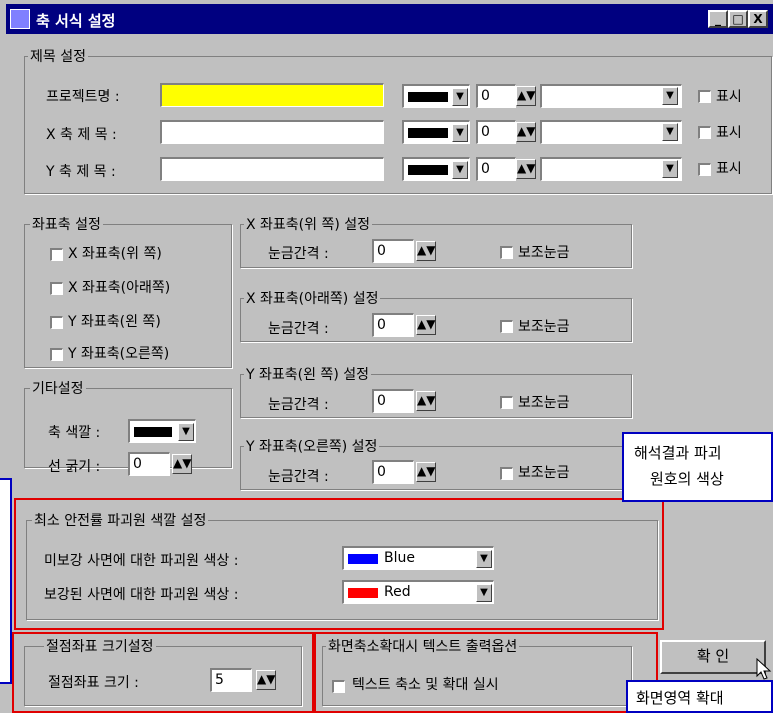 Image resolution: width=773 pixels, height=713 pixels. What do you see at coordinates (704, 169) in the screenshot?
I see `y-title-show-checkbox` at bounding box center [704, 169].